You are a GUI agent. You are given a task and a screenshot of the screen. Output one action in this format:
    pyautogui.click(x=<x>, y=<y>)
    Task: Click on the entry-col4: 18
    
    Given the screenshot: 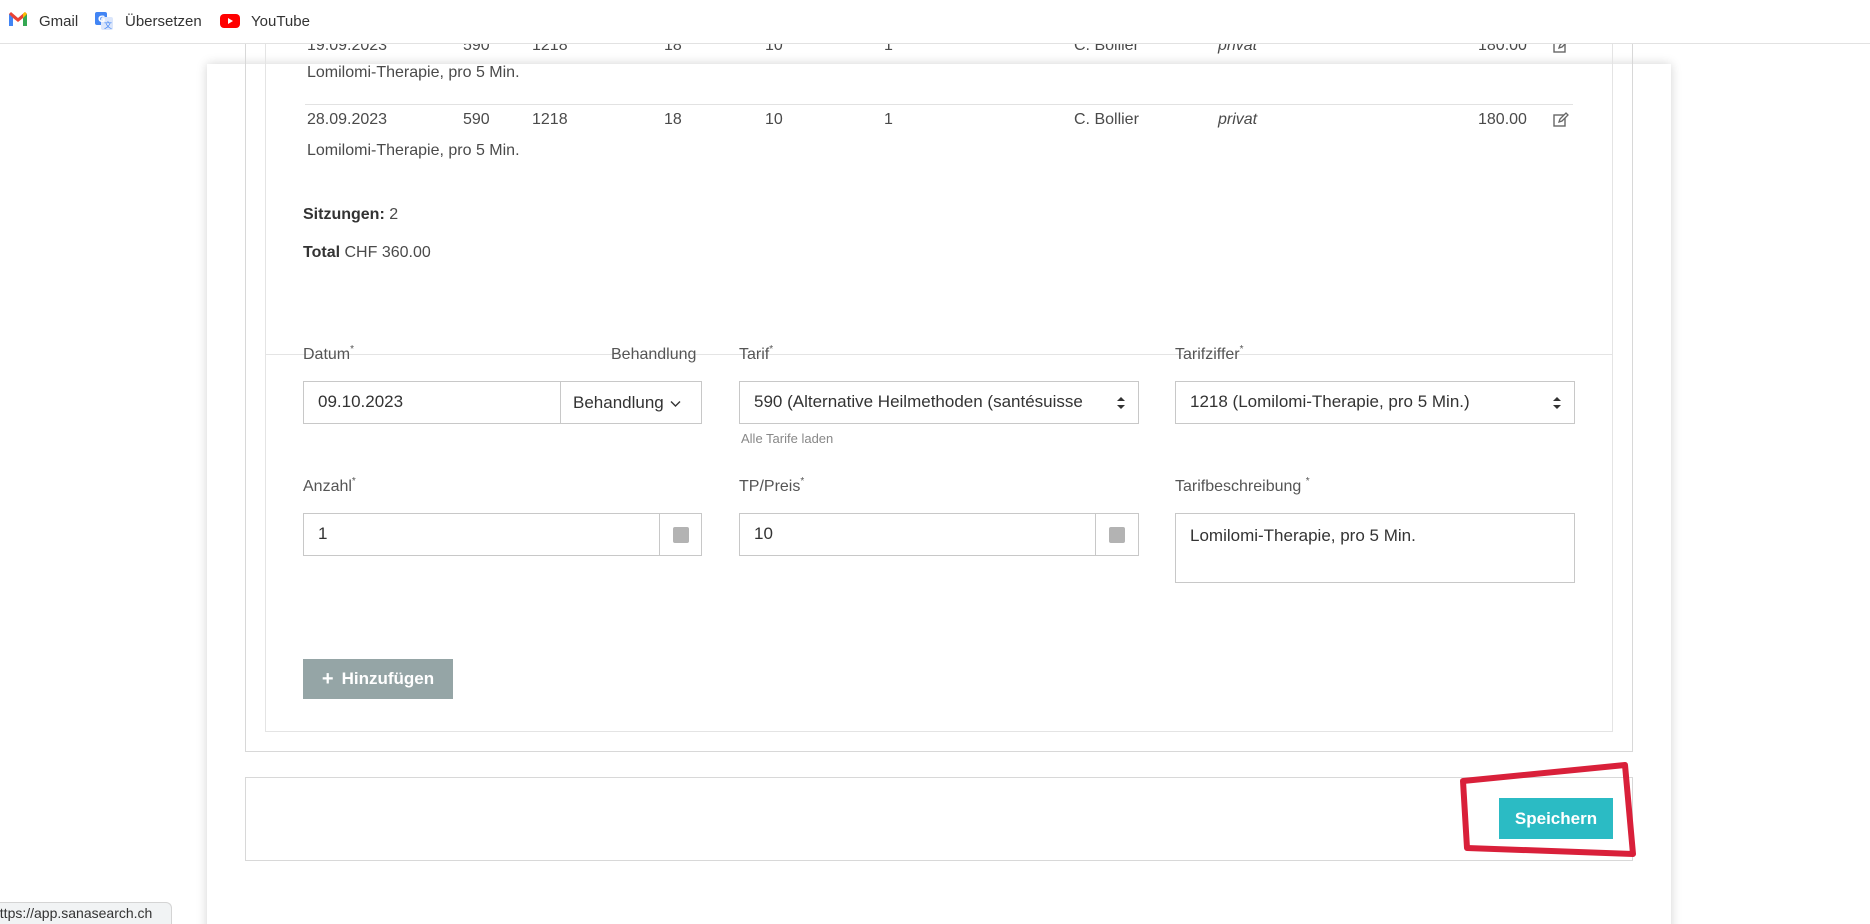 What is the action you would take?
    pyautogui.click(x=673, y=119)
    